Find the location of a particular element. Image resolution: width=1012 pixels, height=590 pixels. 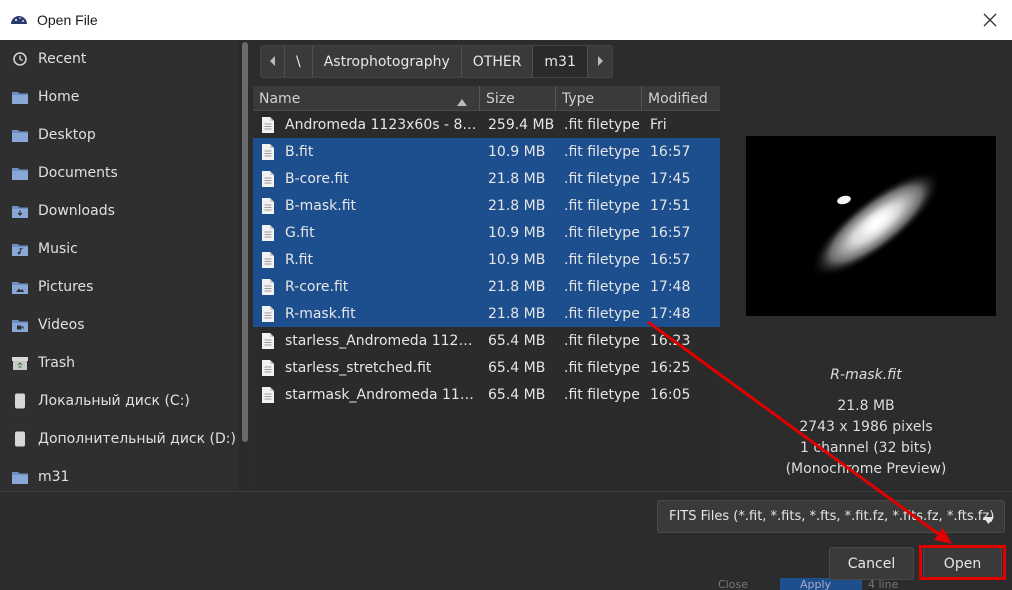

file-row: B-mask.fit 21.8 MB .fit filetype 17:51 is located at coordinates (486, 205).